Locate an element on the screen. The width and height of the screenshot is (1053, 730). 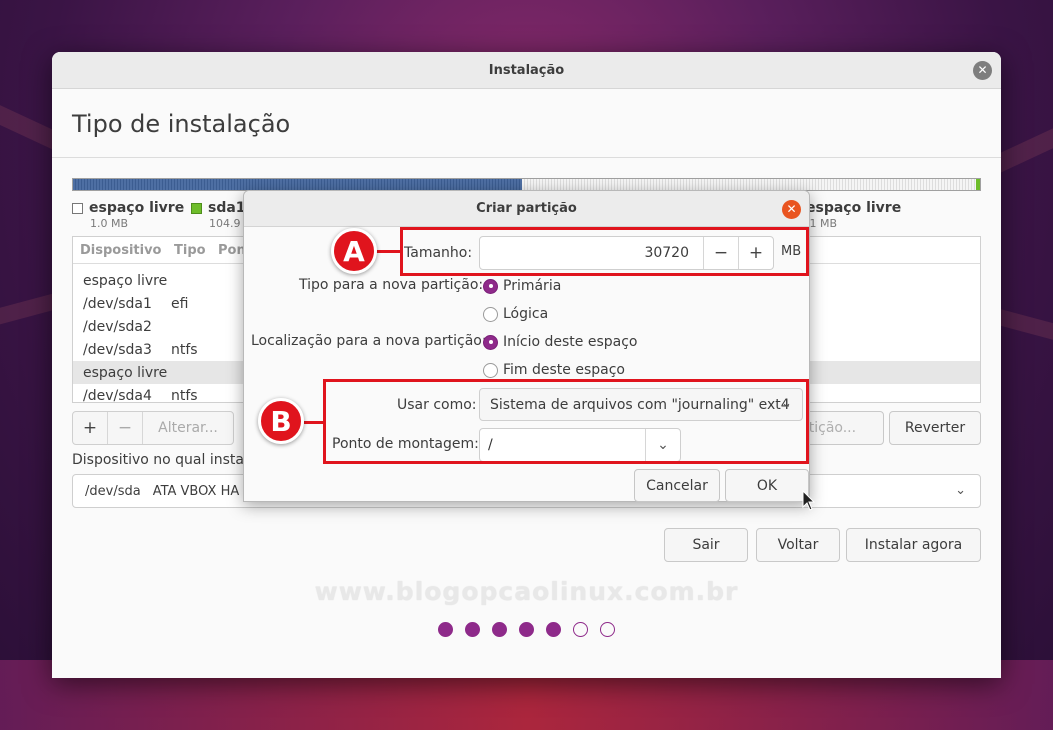
highlight-box-b is located at coordinates (566, 421).